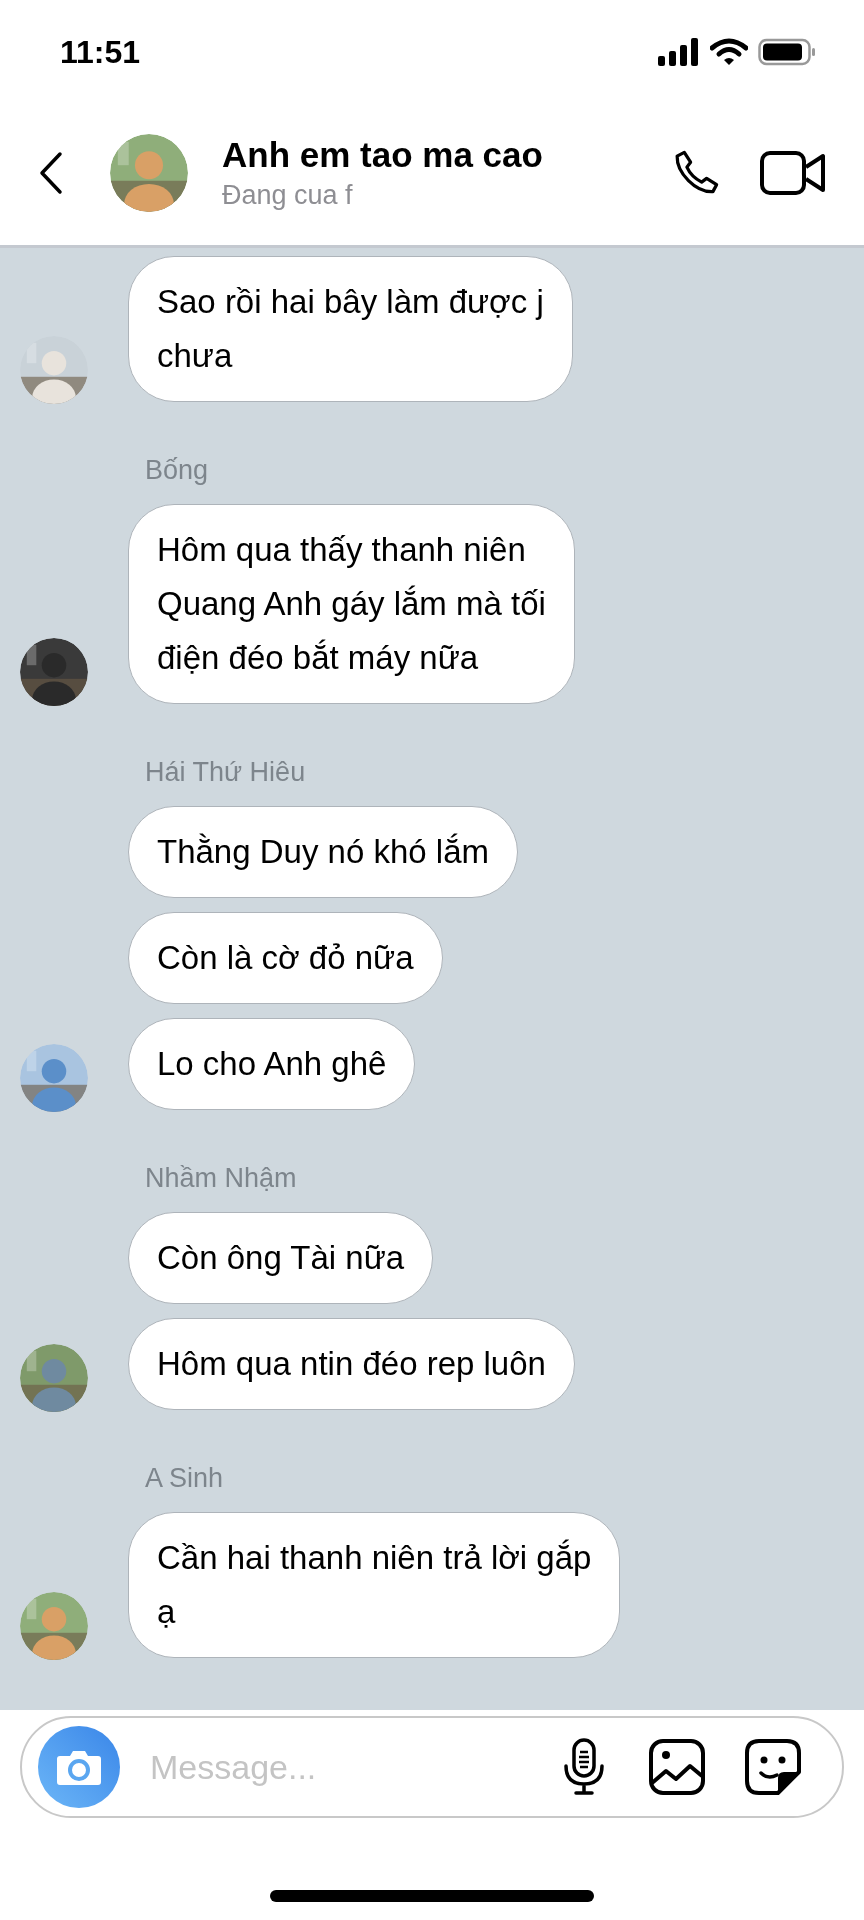 The image size is (864, 1920). What do you see at coordinates (793, 172) in the screenshot?
I see `video-camera-icon` at bounding box center [793, 172].